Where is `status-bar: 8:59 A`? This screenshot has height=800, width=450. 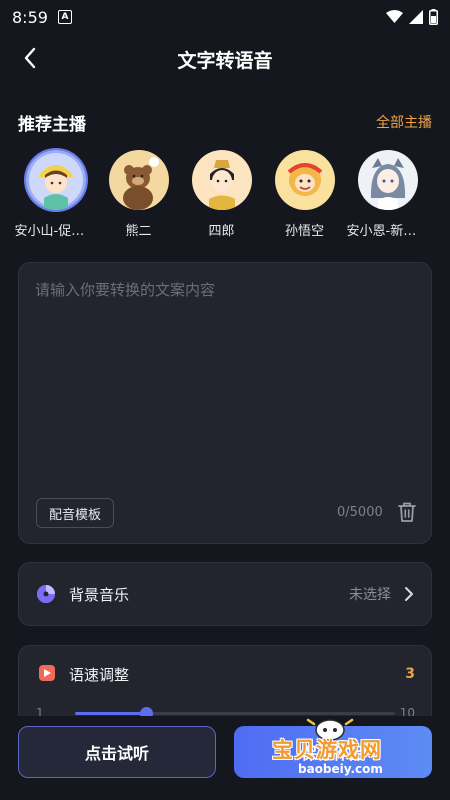 status-bar: 8:59 A is located at coordinates (225, 17).